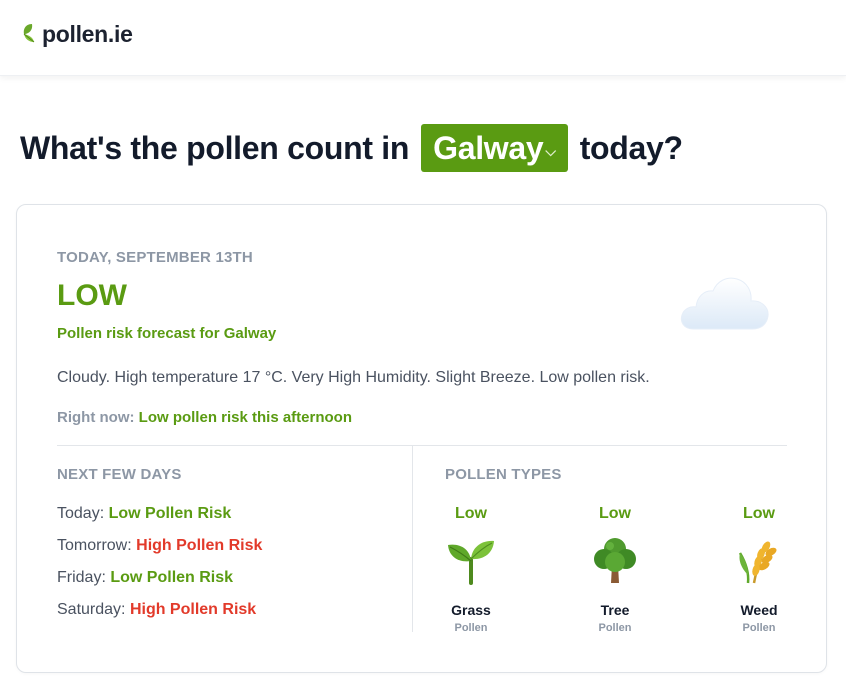 The width and height of the screenshot is (846, 695). Describe the element at coordinates (87, 33) in the screenshot. I see `logo-text: pollen.ie` at that location.